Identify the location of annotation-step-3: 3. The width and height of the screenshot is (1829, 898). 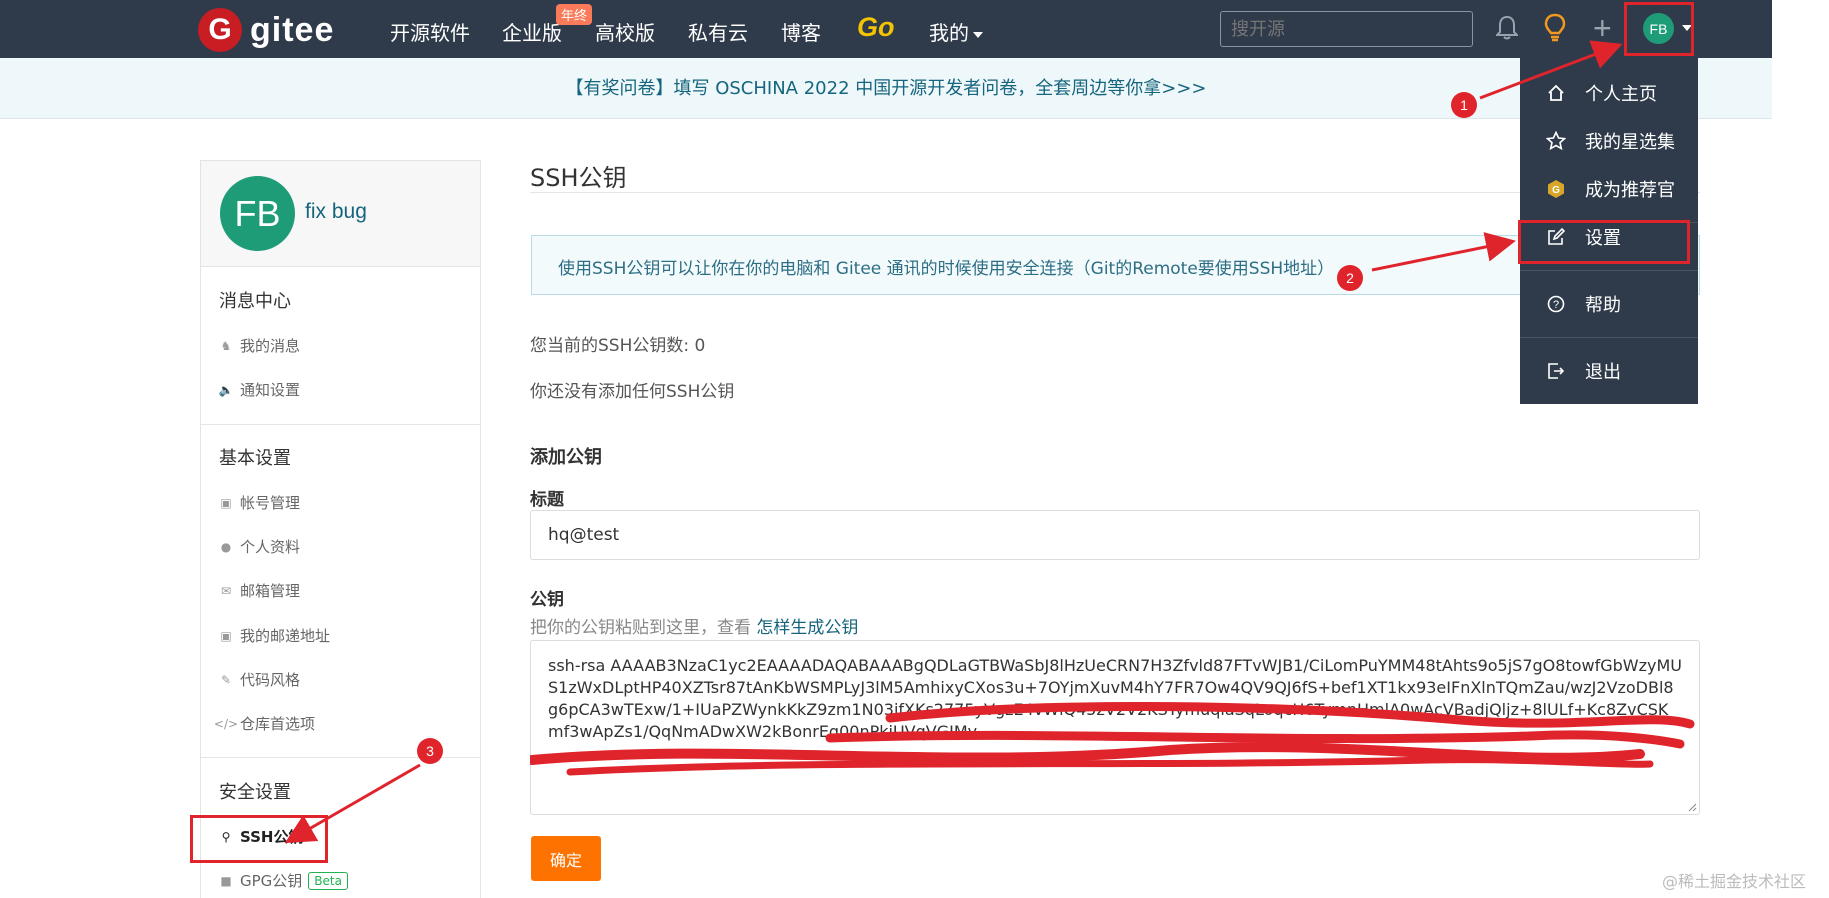
(430, 751).